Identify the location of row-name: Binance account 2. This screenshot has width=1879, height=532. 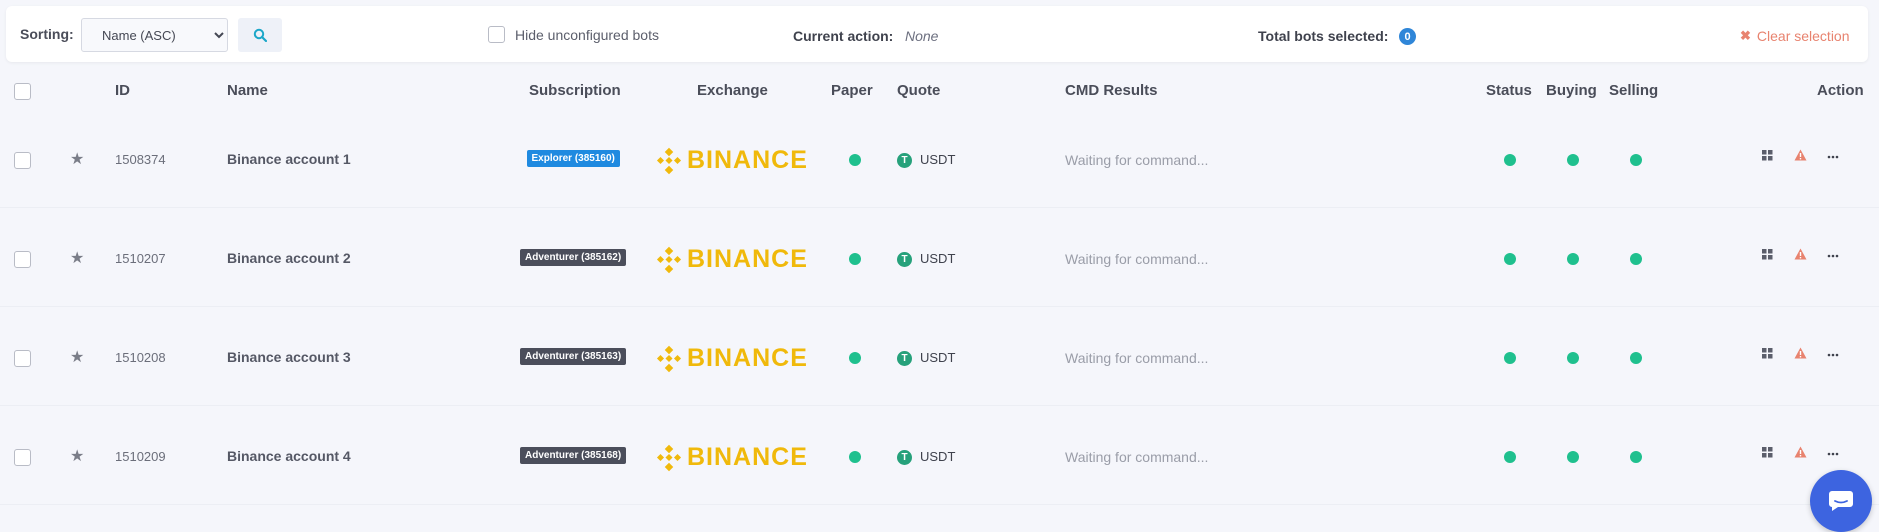
(289, 258).